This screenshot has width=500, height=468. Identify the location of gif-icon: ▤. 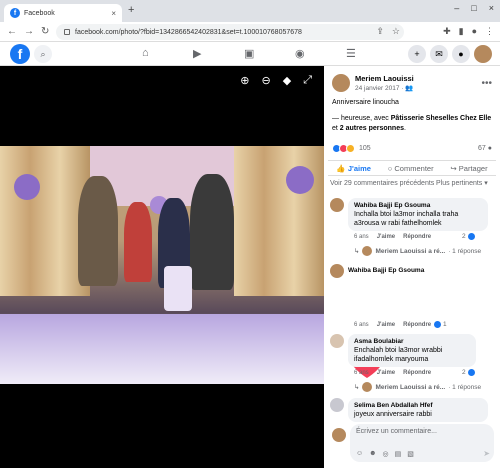
(398, 454).